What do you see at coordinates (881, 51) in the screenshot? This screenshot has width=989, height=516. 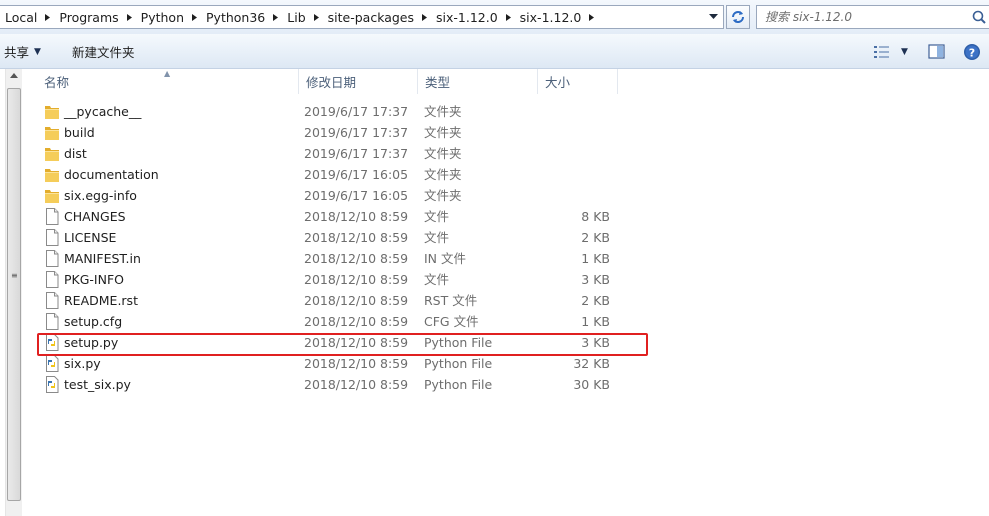 I see `details-view-icon` at bounding box center [881, 51].